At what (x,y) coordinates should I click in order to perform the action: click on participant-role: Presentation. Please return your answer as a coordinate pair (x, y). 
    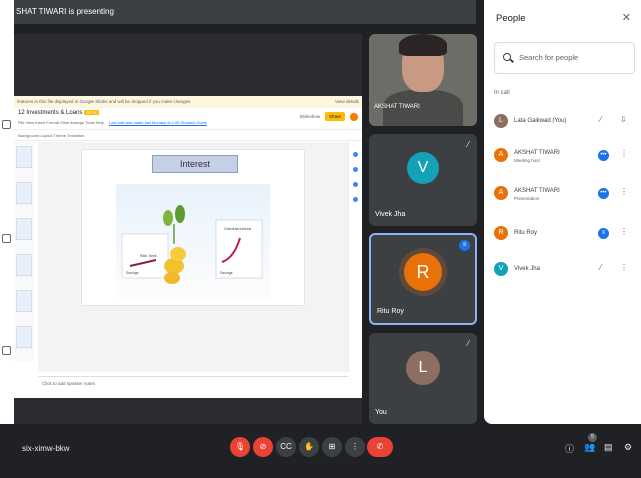
    Looking at the image, I should click on (527, 198).